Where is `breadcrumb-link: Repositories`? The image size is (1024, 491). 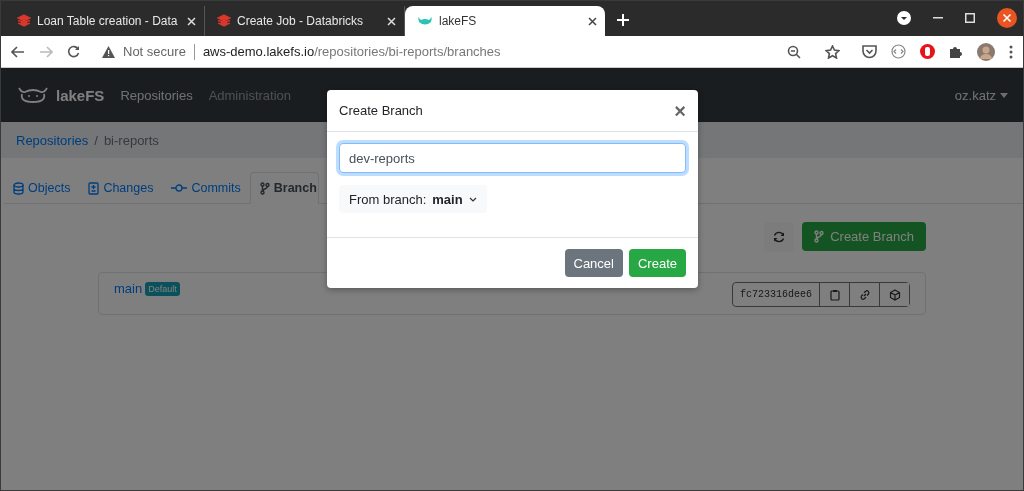 breadcrumb-link: Repositories is located at coordinates (52, 140).